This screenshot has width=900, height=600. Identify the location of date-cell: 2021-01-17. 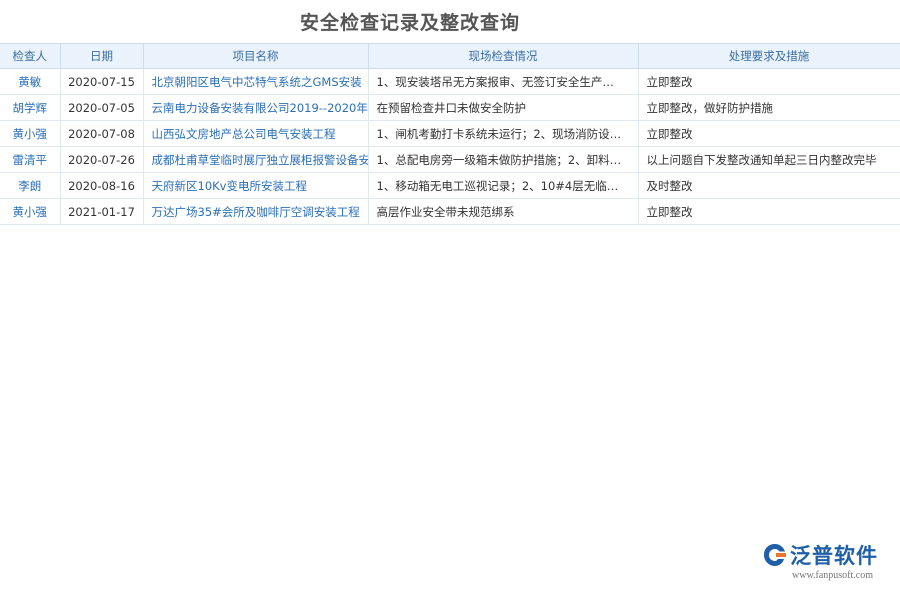
(102, 211).